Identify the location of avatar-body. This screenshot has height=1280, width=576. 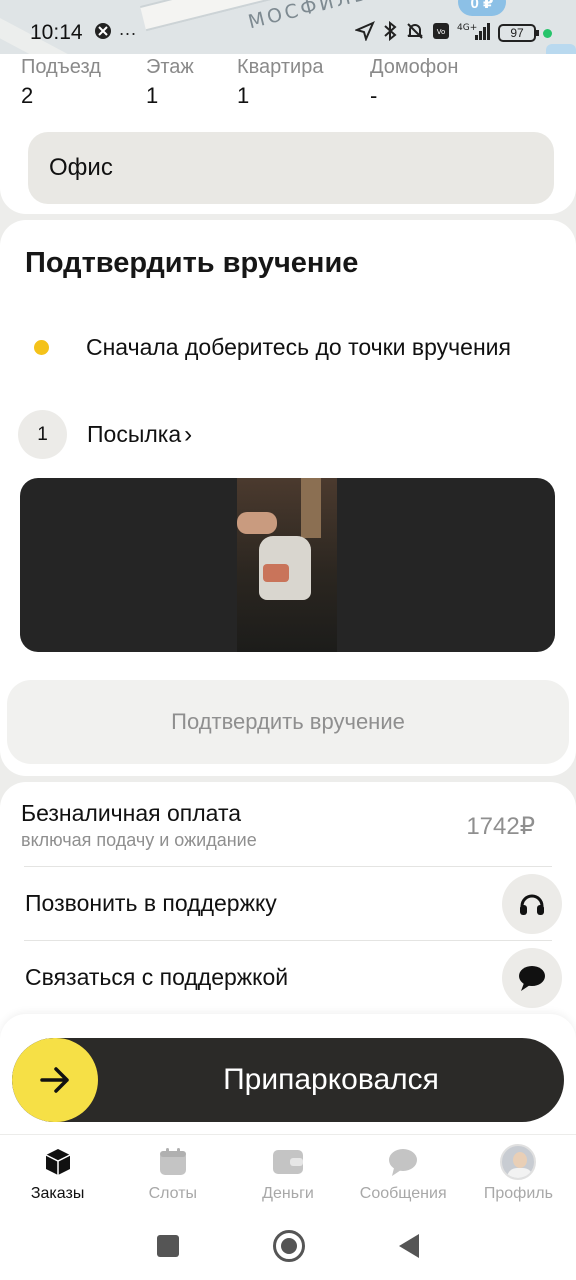
(520, 1173).